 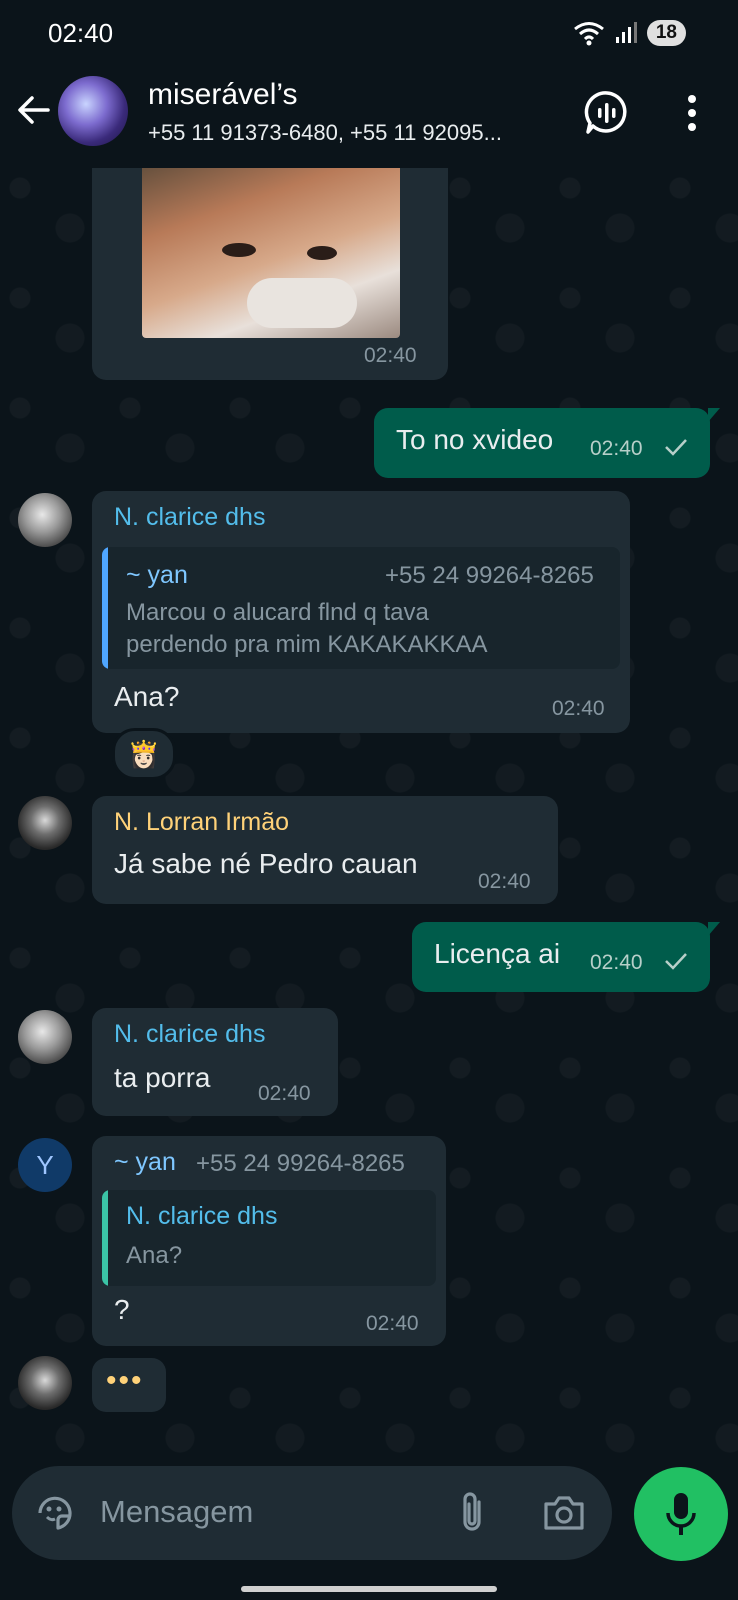 What do you see at coordinates (81, 33) in the screenshot?
I see `status-time: 02:40` at bounding box center [81, 33].